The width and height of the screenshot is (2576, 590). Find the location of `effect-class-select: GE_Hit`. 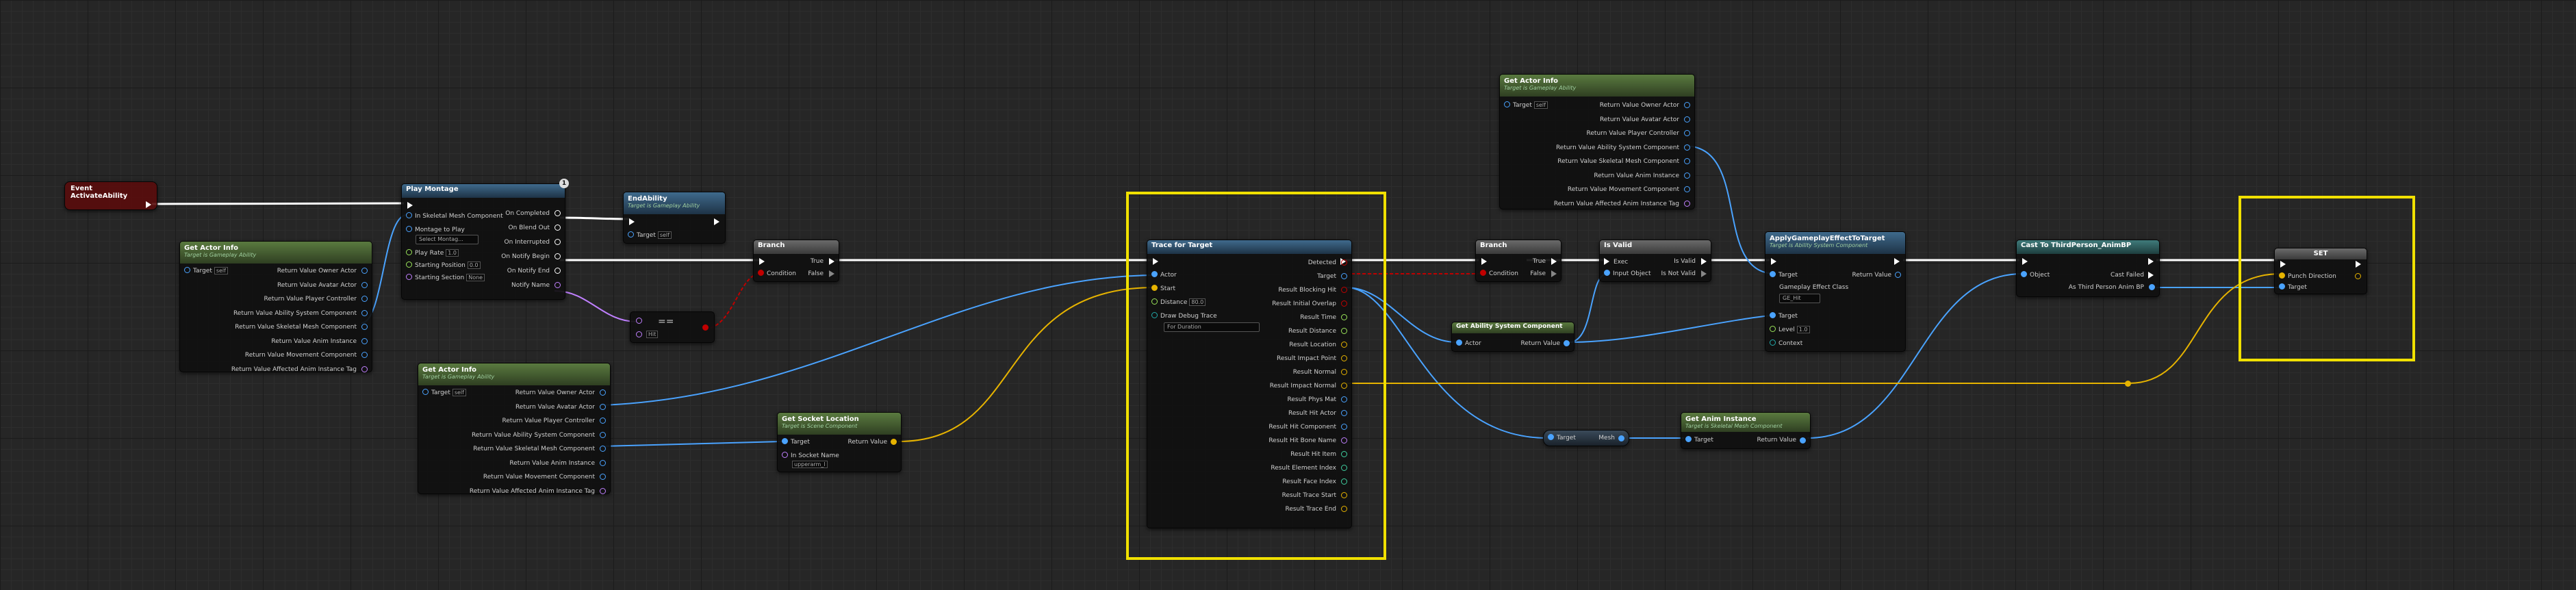

effect-class-select: GE_Hit is located at coordinates (1799, 298).